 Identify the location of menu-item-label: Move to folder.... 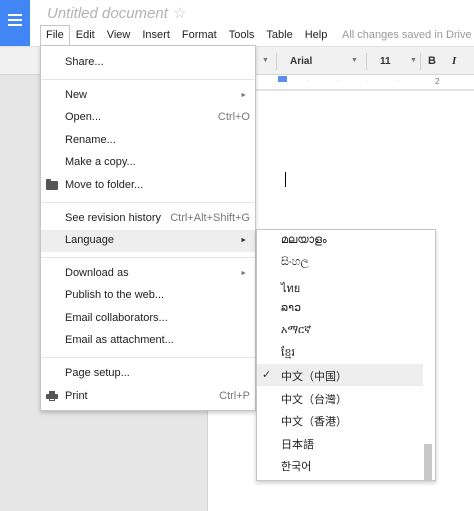
(104, 185).